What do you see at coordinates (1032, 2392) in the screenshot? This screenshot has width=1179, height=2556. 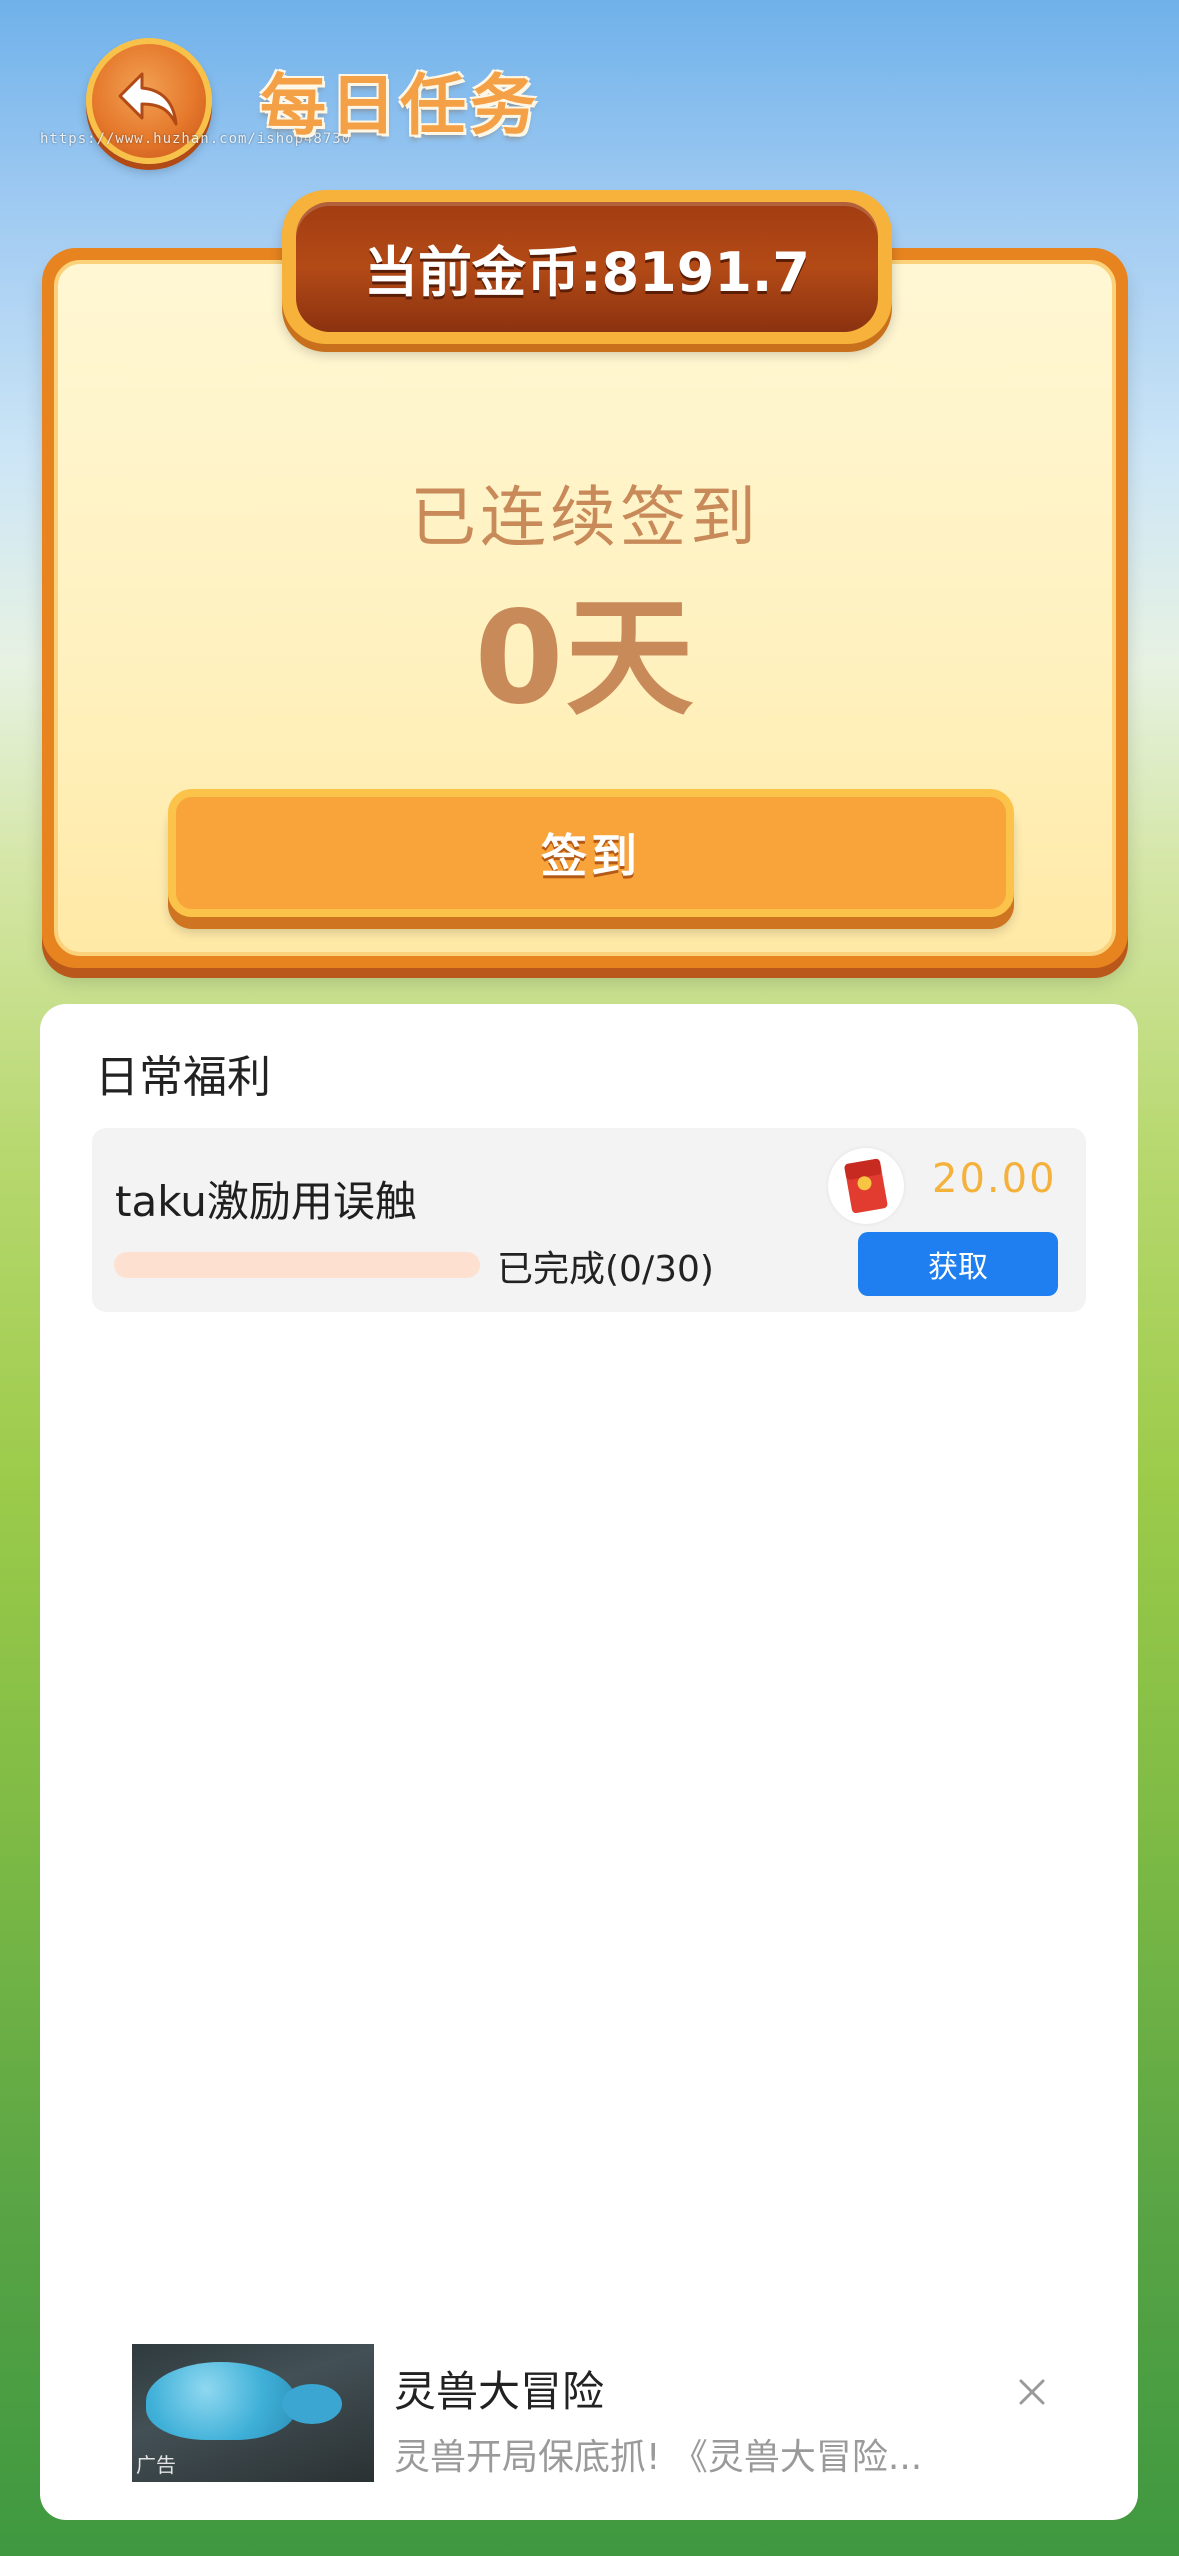 I see `close-icon` at bounding box center [1032, 2392].